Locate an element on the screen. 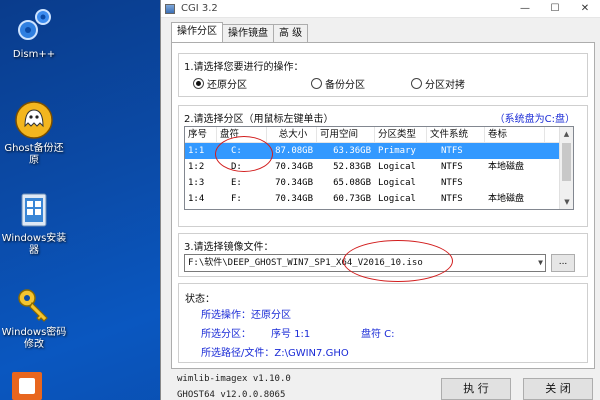 This screenshot has width=600, height=400. status-seq: 序号 1:1 is located at coordinates (291, 334).